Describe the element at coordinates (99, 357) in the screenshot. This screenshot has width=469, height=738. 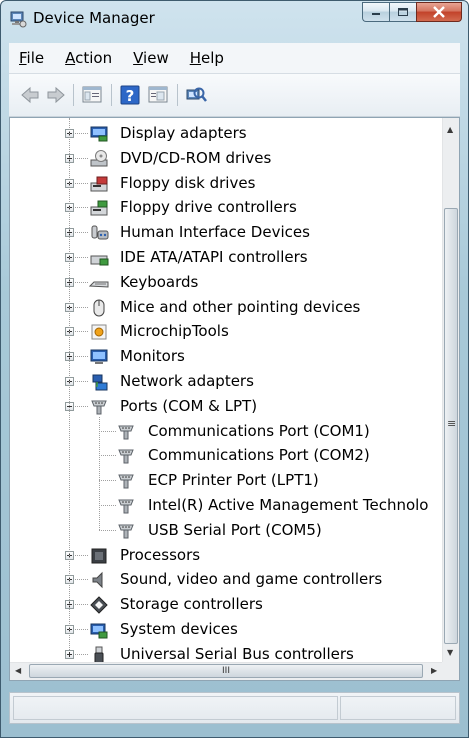
I see `monitor-icon` at that location.